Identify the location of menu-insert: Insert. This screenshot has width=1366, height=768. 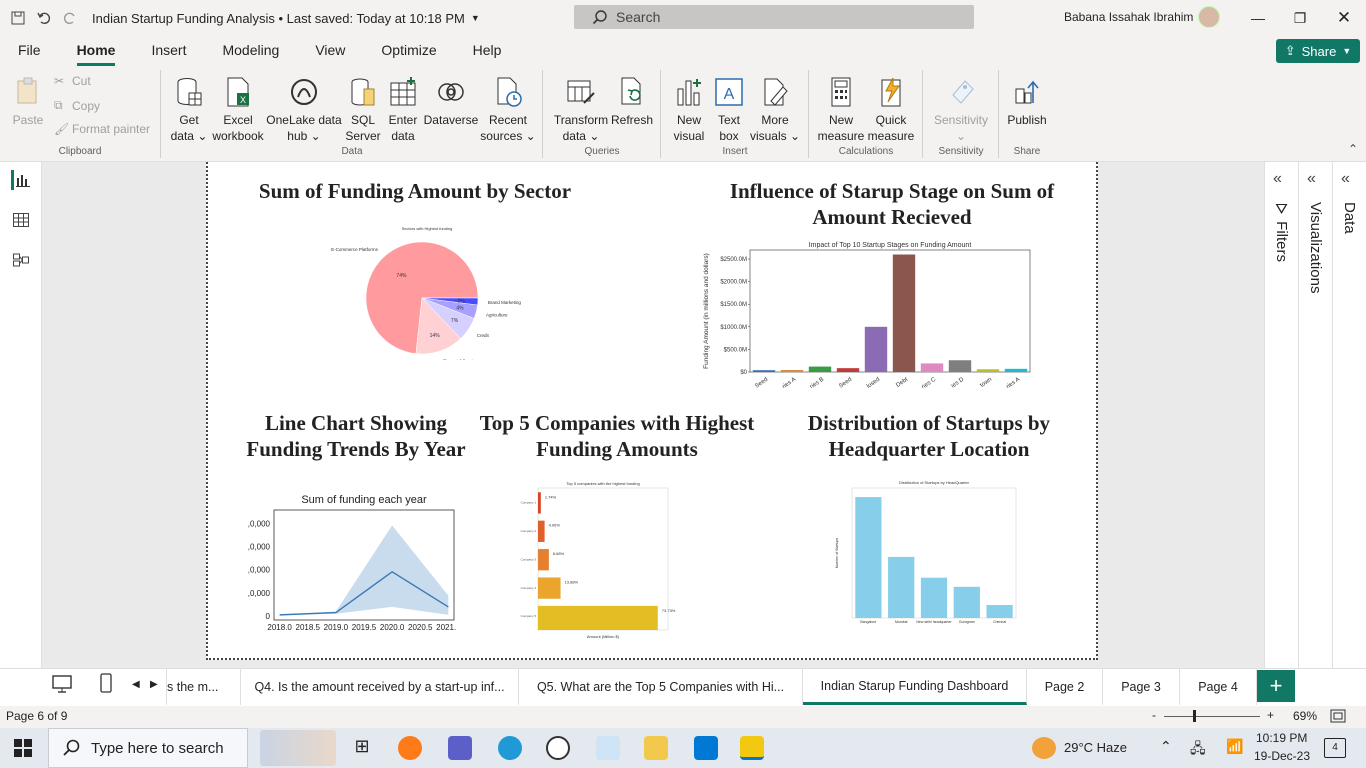
(168, 54).